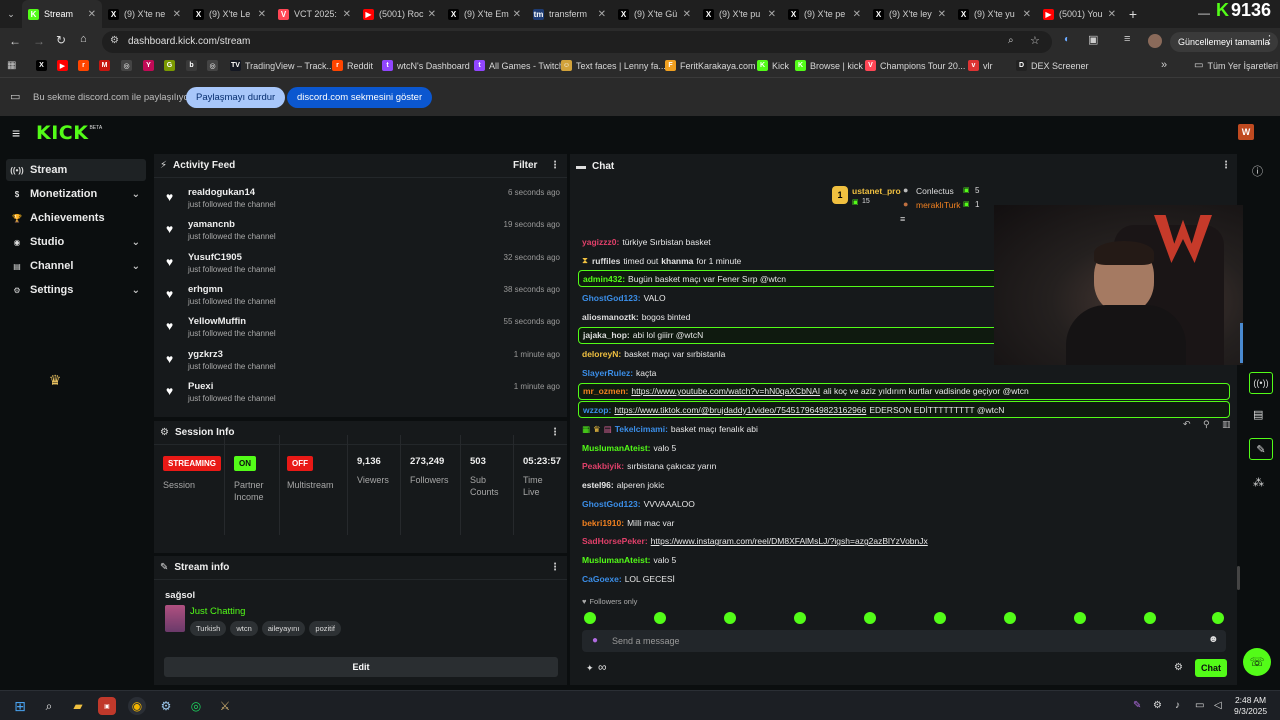  Describe the element at coordinates (1238, 578) in the screenshot. I see `chat-scrollbar` at that location.